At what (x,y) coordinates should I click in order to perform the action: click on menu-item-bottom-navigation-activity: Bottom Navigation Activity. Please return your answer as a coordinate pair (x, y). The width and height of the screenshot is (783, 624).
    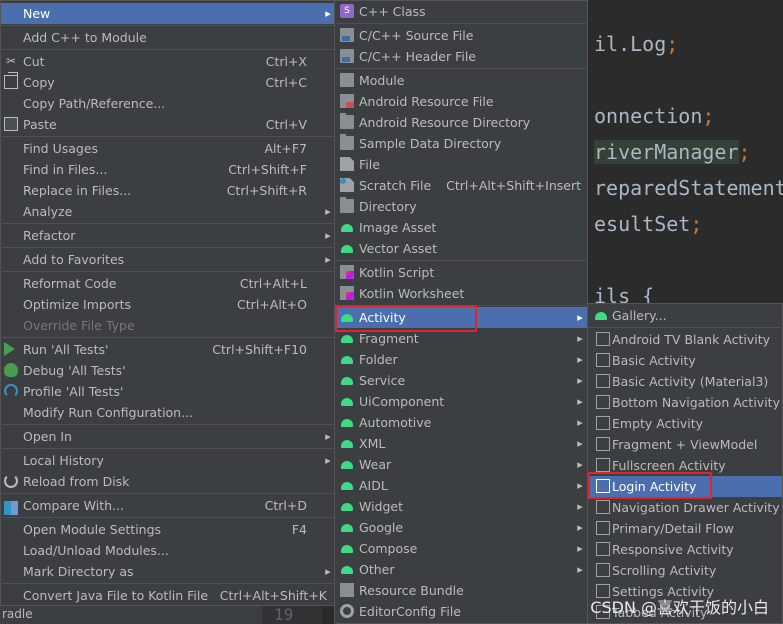
    Looking at the image, I should click on (685, 402).